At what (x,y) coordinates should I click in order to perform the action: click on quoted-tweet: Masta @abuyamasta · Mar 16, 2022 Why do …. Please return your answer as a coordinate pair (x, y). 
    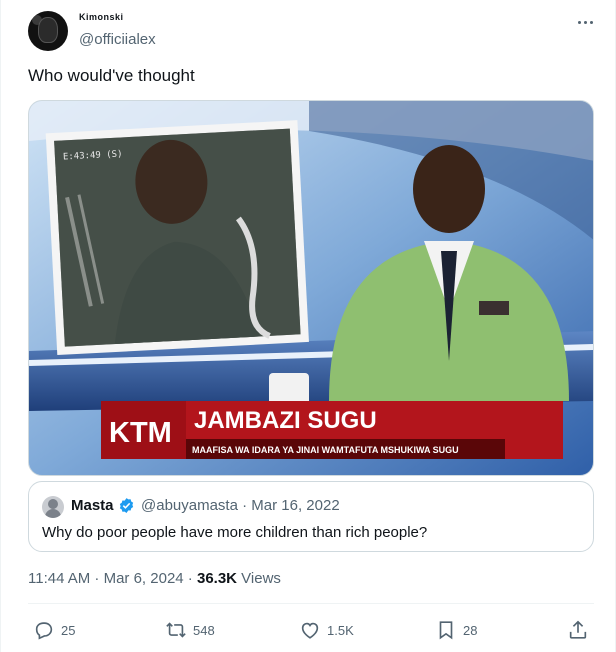
    Looking at the image, I should click on (311, 516).